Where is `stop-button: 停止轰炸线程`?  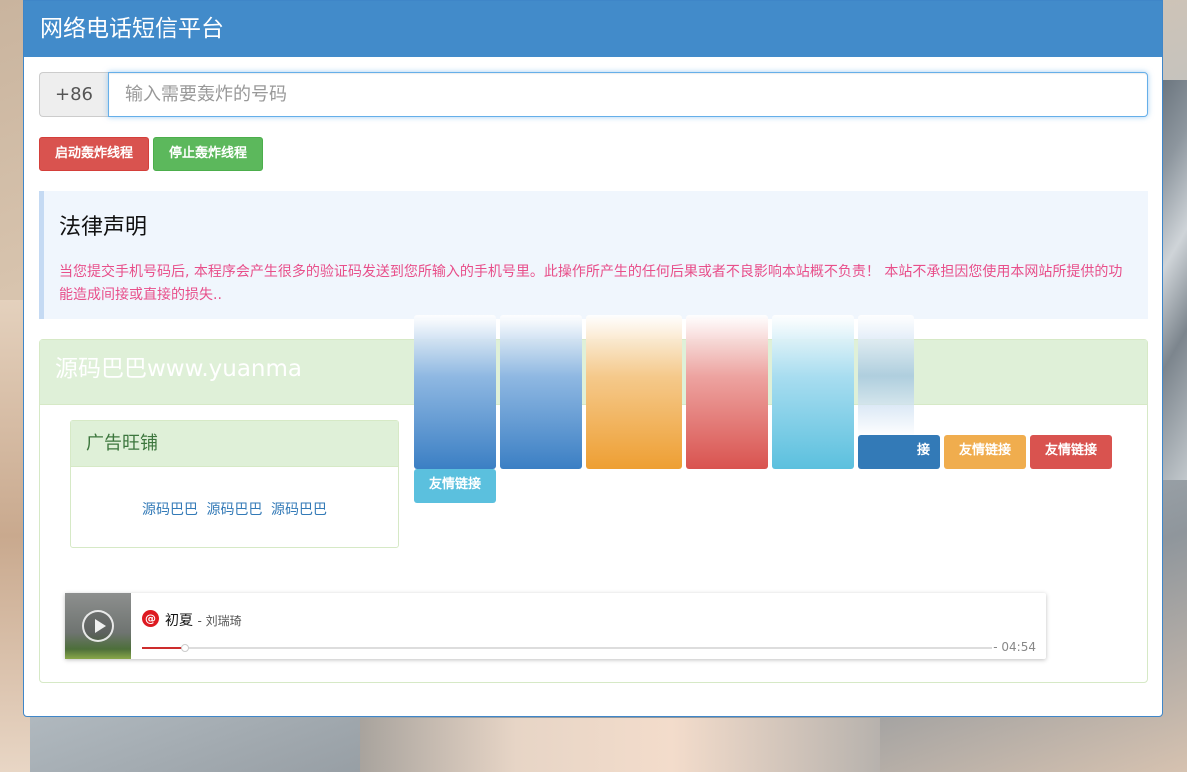 stop-button: 停止轰炸线程 is located at coordinates (208, 154).